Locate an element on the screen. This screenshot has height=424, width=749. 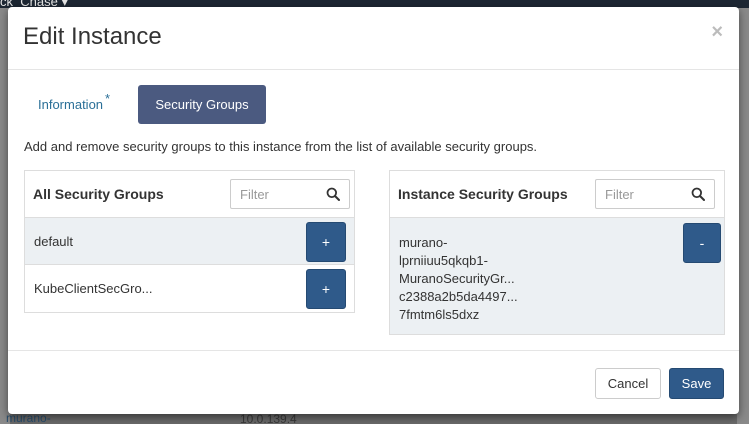
list-item: KubeClientSecGro... + is located at coordinates (189, 288).